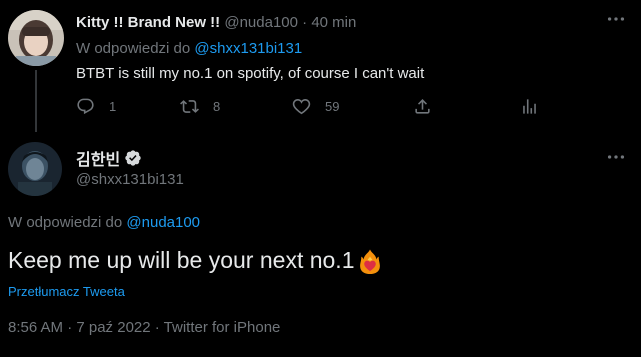  I want to click on share-icon, so click(422, 106).